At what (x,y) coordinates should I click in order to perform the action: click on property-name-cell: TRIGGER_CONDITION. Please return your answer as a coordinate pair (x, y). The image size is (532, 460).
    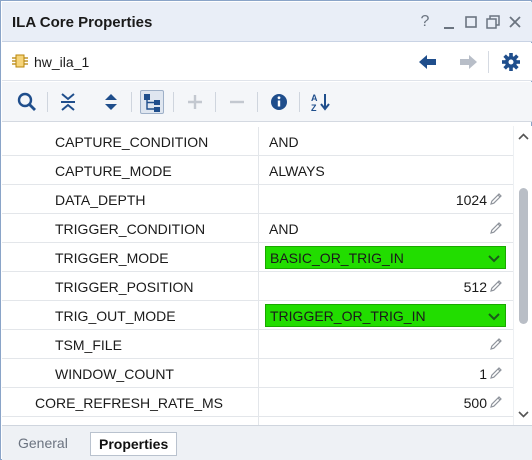
    Looking at the image, I should click on (130, 228).